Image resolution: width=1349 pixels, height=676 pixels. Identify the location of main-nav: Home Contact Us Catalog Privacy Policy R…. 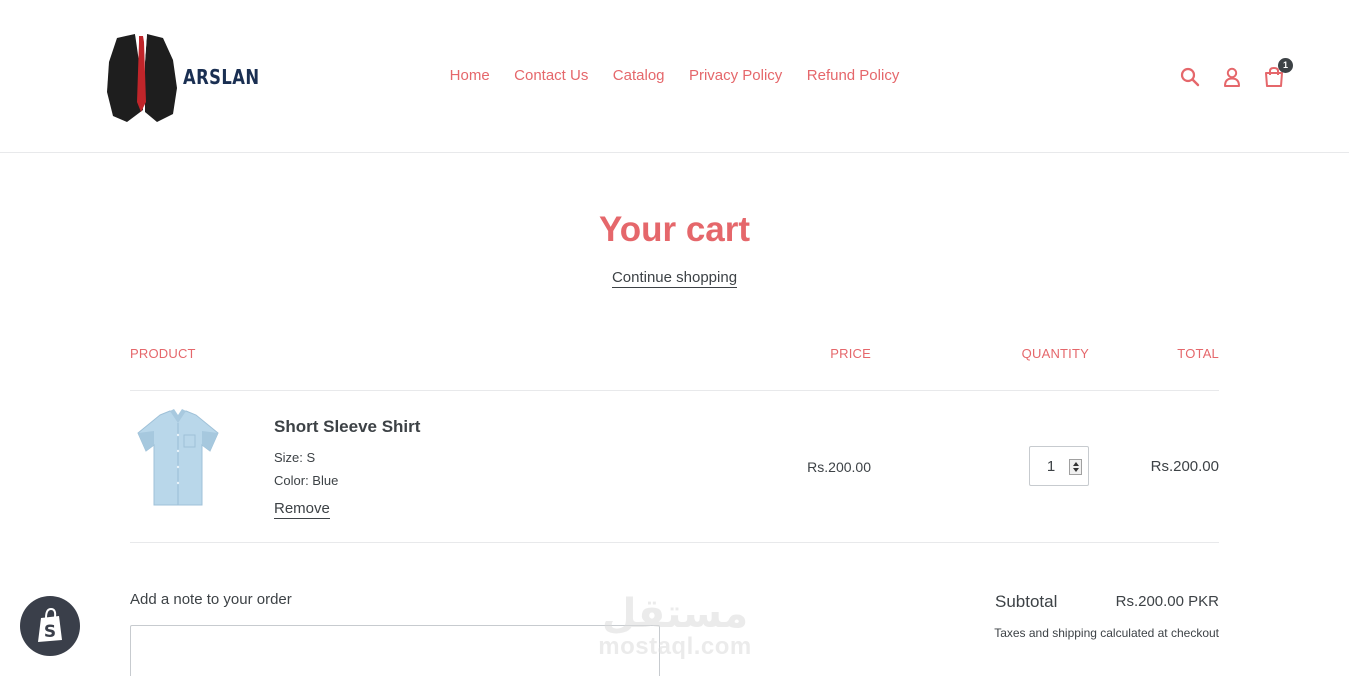
(674, 76).